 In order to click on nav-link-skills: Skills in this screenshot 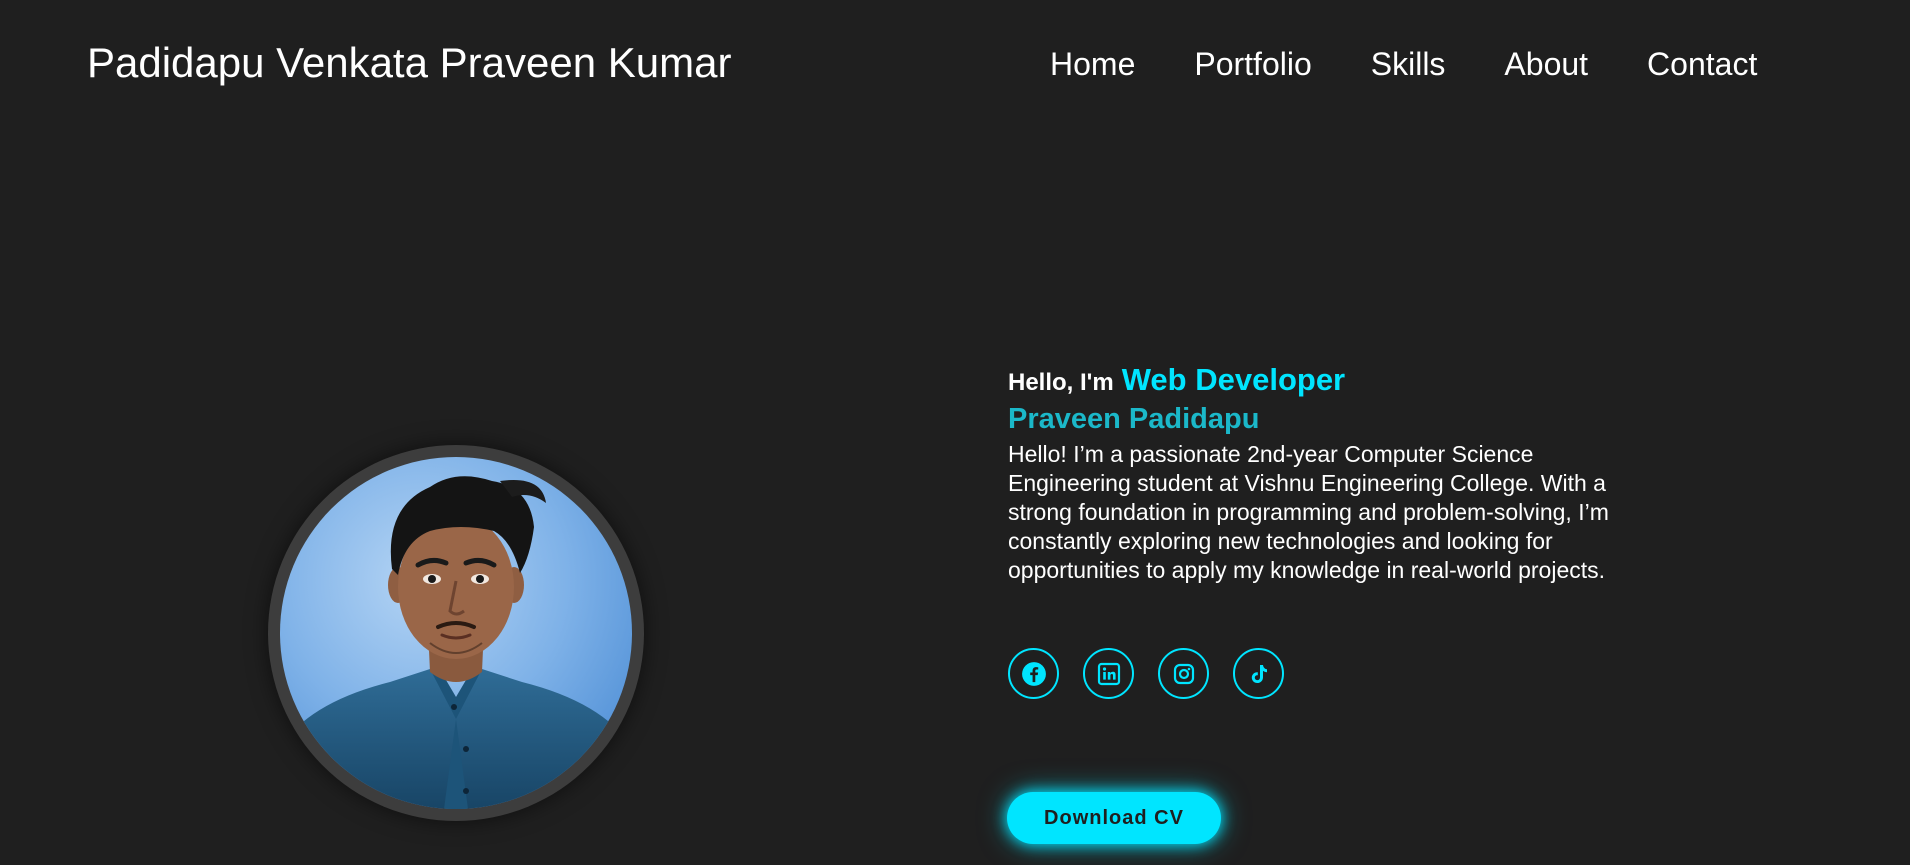, I will do `click(1408, 64)`.